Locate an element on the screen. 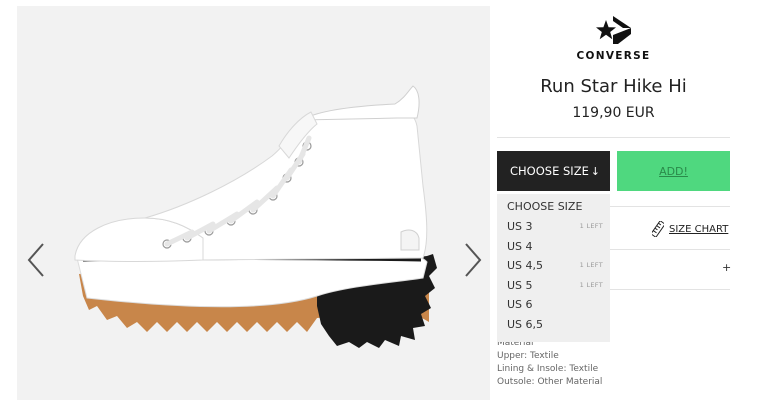  product-price: 119,90 EUR is located at coordinates (613, 113).